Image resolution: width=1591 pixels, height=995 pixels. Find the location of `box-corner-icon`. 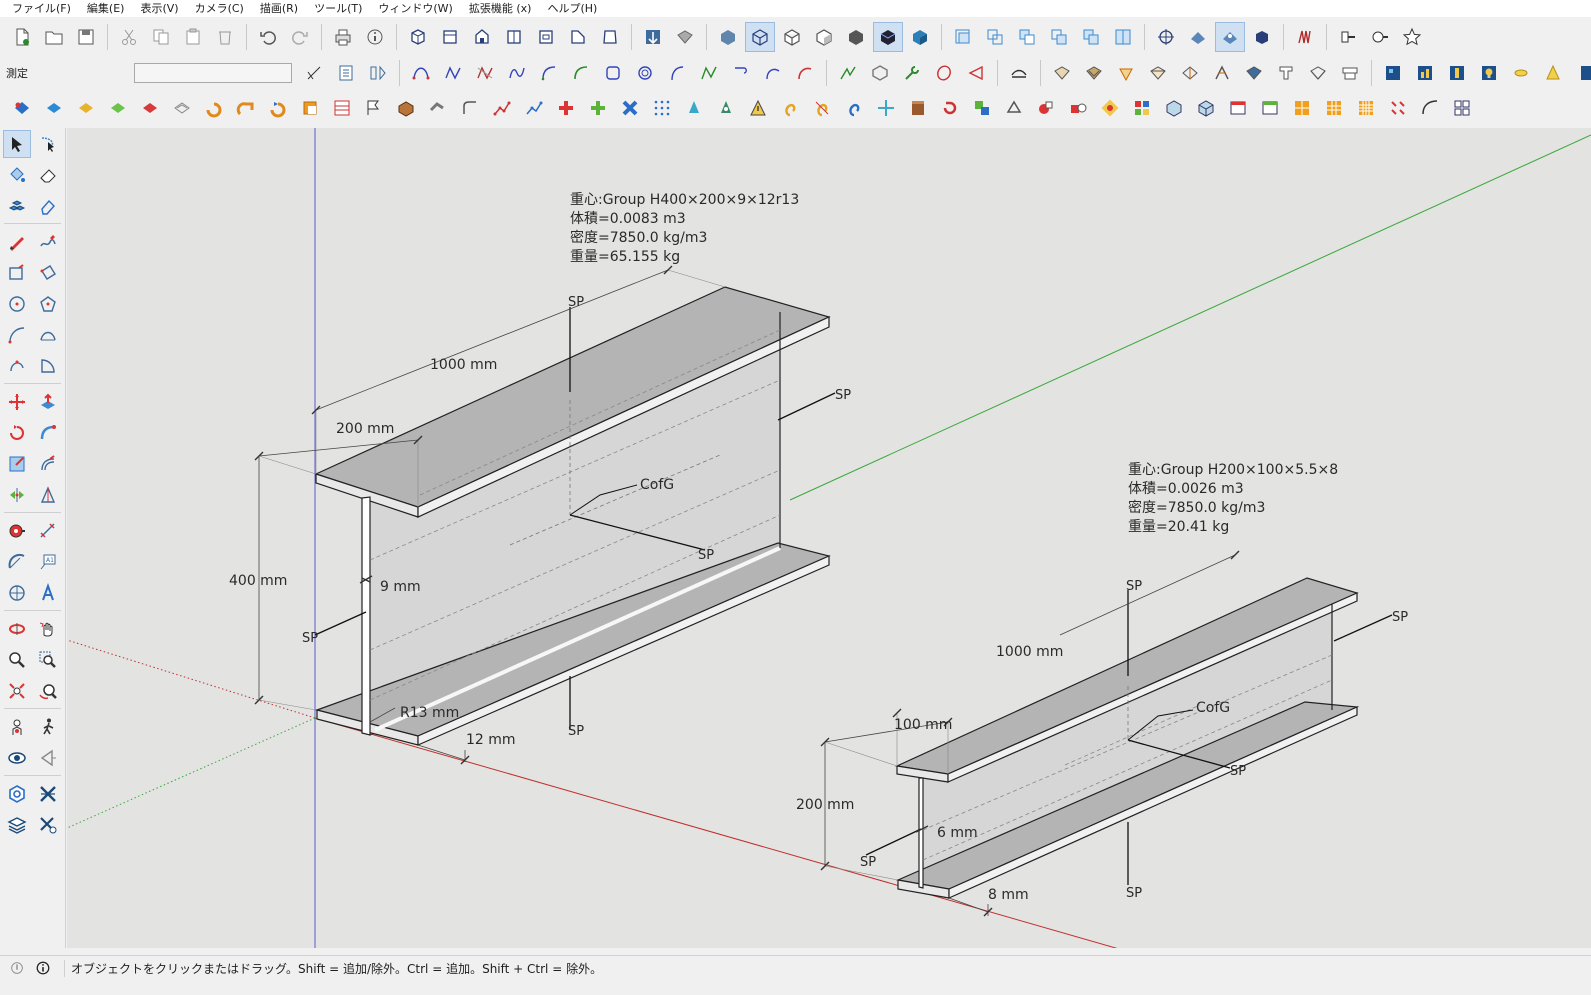

box-corner-icon is located at coordinates (310, 108).